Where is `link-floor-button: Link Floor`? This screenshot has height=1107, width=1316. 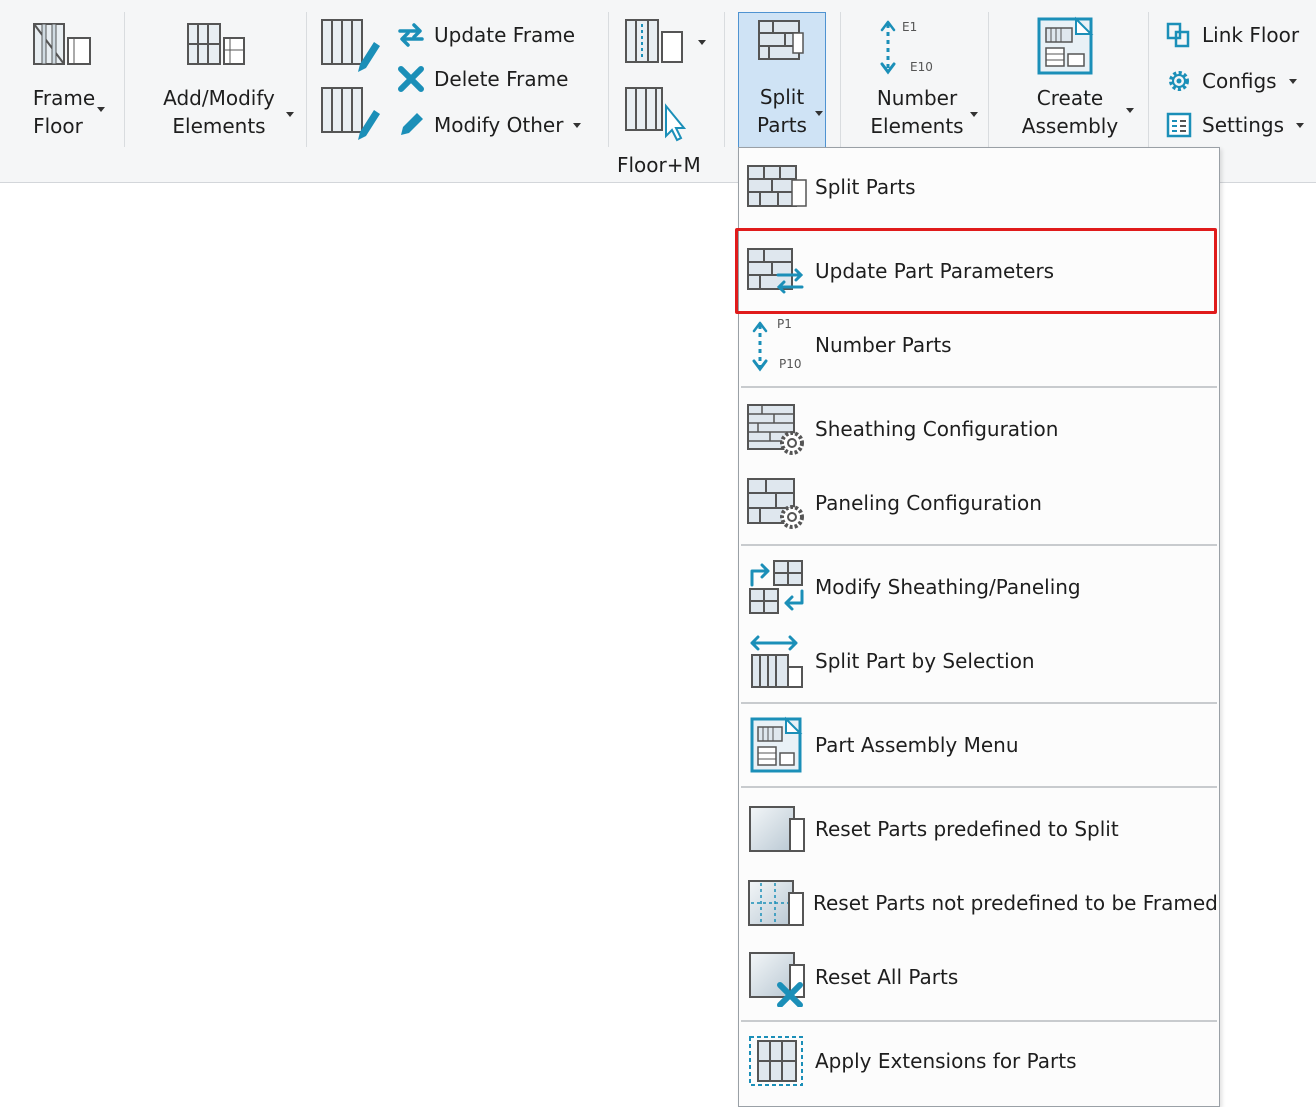 link-floor-button: Link Floor is located at coordinates (1231, 35).